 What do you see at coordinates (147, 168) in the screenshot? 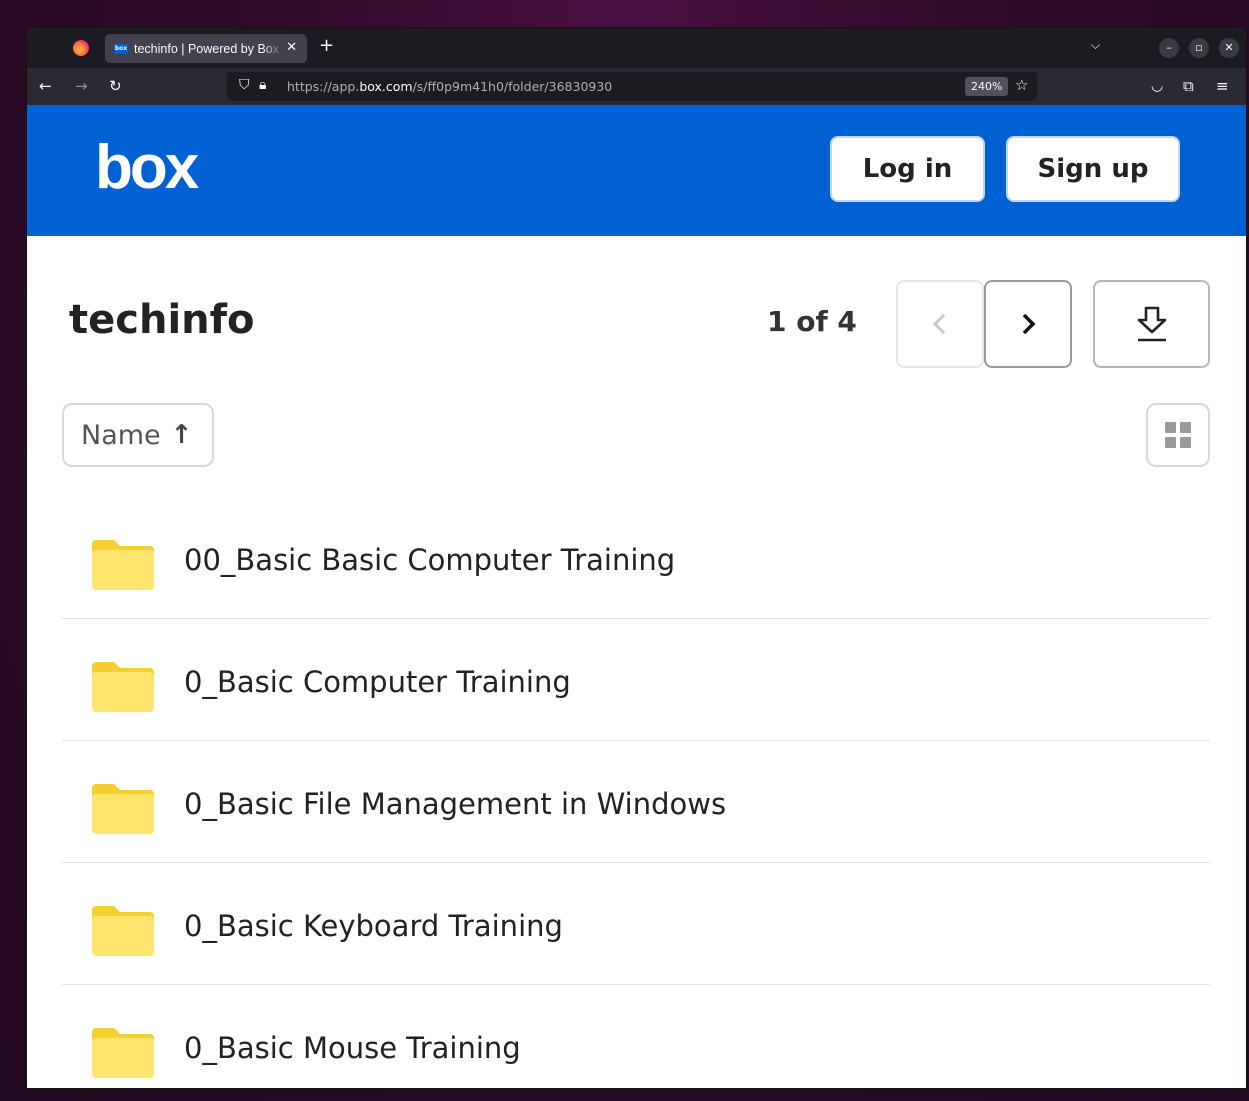
I see `box-logo: box` at bounding box center [147, 168].